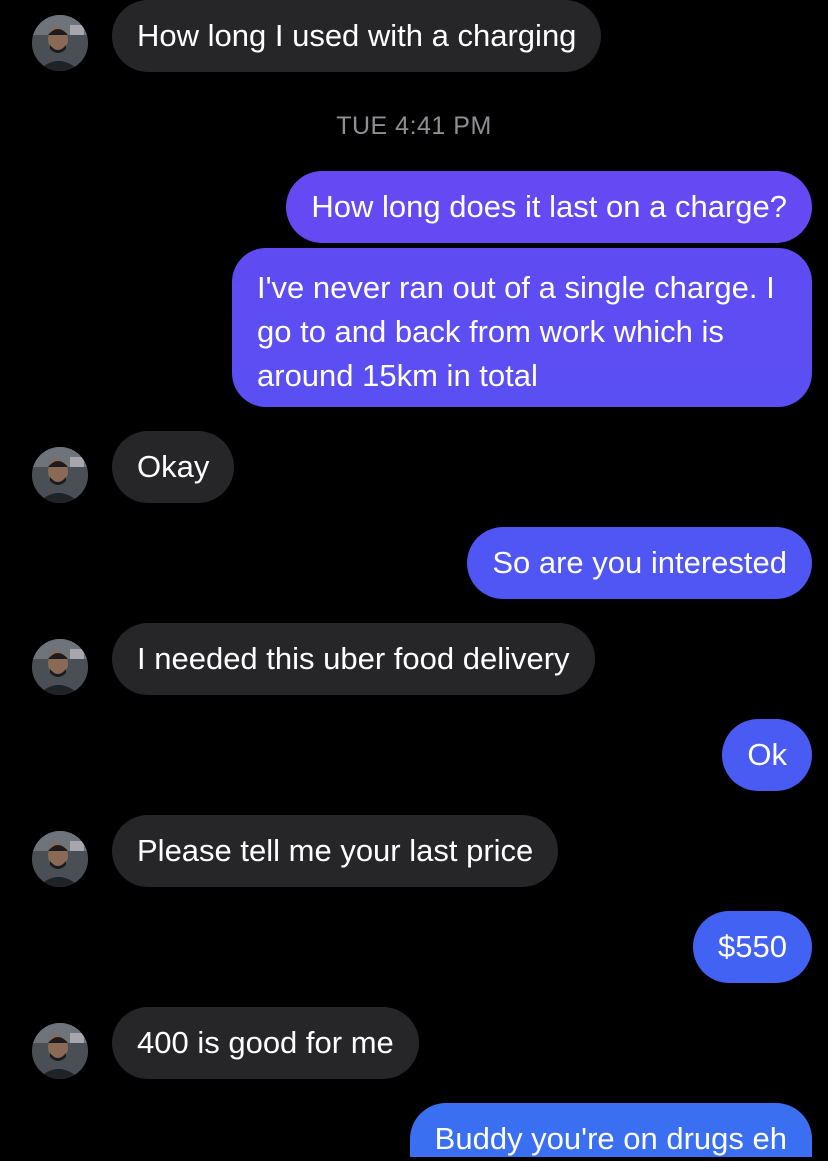 Image resolution: width=828 pixels, height=1161 pixels. What do you see at coordinates (610, 1130) in the screenshot?
I see `outgoing-message-bubble: Buddy you're on drugs eh` at bounding box center [610, 1130].